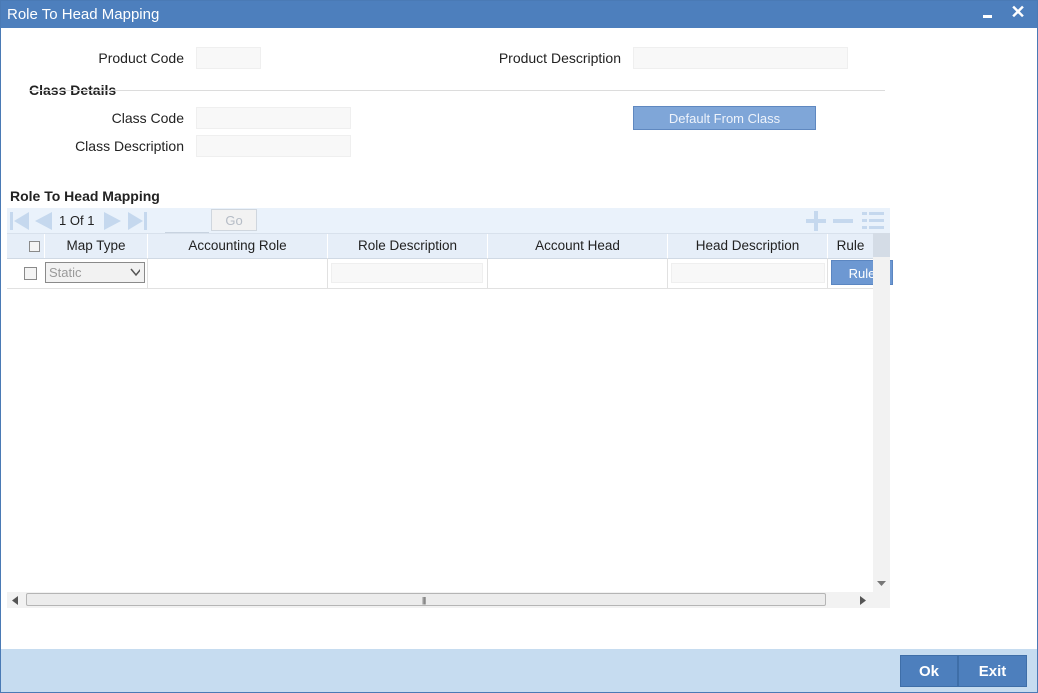 The height and width of the screenshot is (693, 1038). I want to click on pager-of: Of, so click(76, 220).